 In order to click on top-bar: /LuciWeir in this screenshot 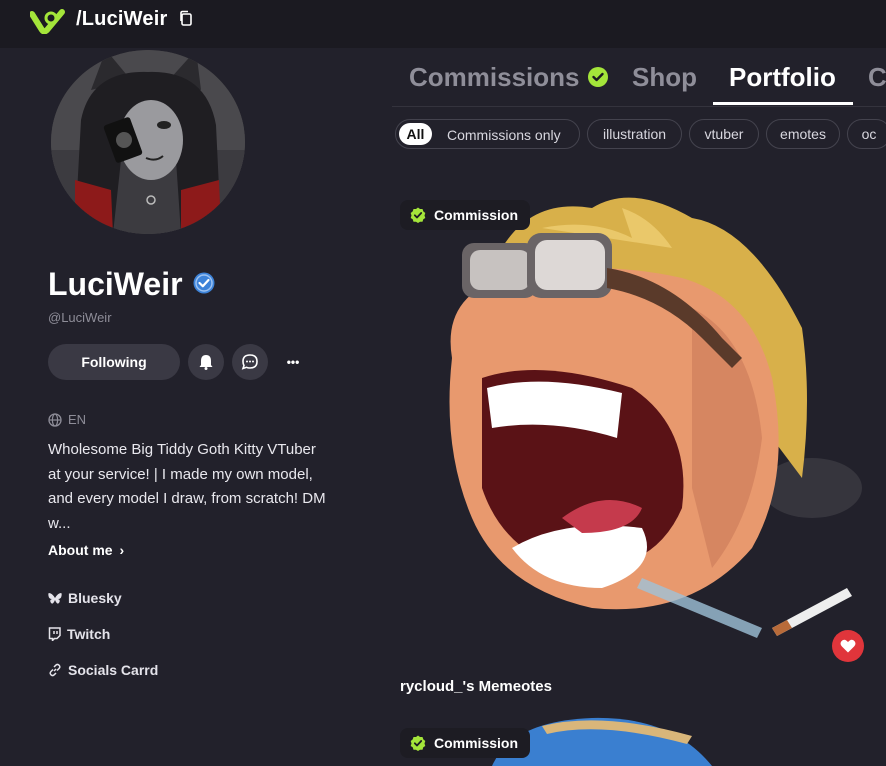, I will do `click(443, 24)`.